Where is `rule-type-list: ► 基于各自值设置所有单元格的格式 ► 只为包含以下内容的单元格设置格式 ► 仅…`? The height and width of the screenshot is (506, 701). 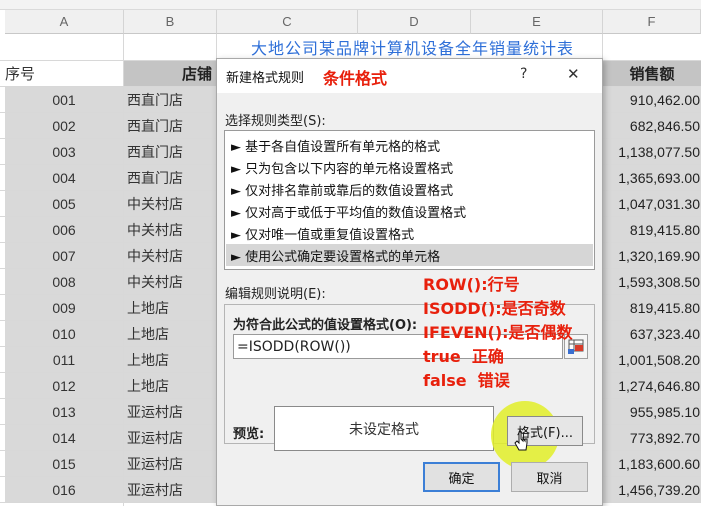
rule-type-list: ► 基于各自值设置所有单元格的格式 ► 只为包含以下内容的单元格设置格式 ► 仅… is located at coordinates (409, 200).